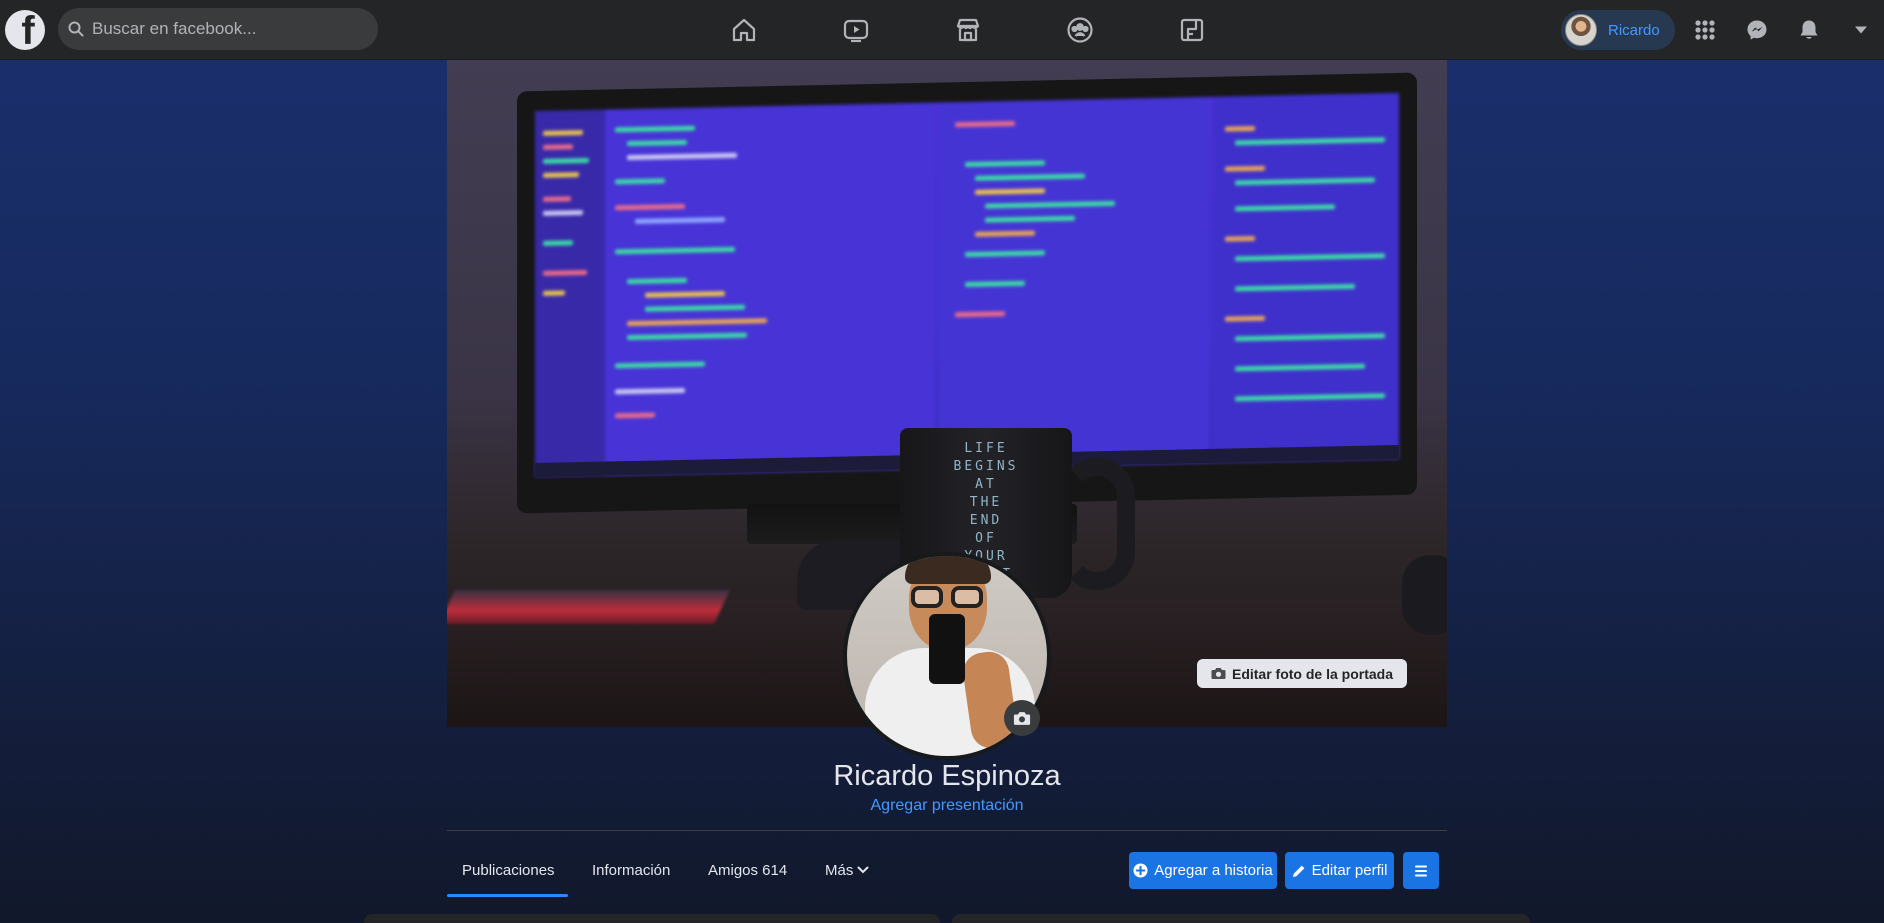 Image resolution: width=1884 pixels, height=923 pixels. What do you see at coordinates (986, 448) in the screenshot?
I see `mug-text-line: LIFE` at bounding box center [986, 448].